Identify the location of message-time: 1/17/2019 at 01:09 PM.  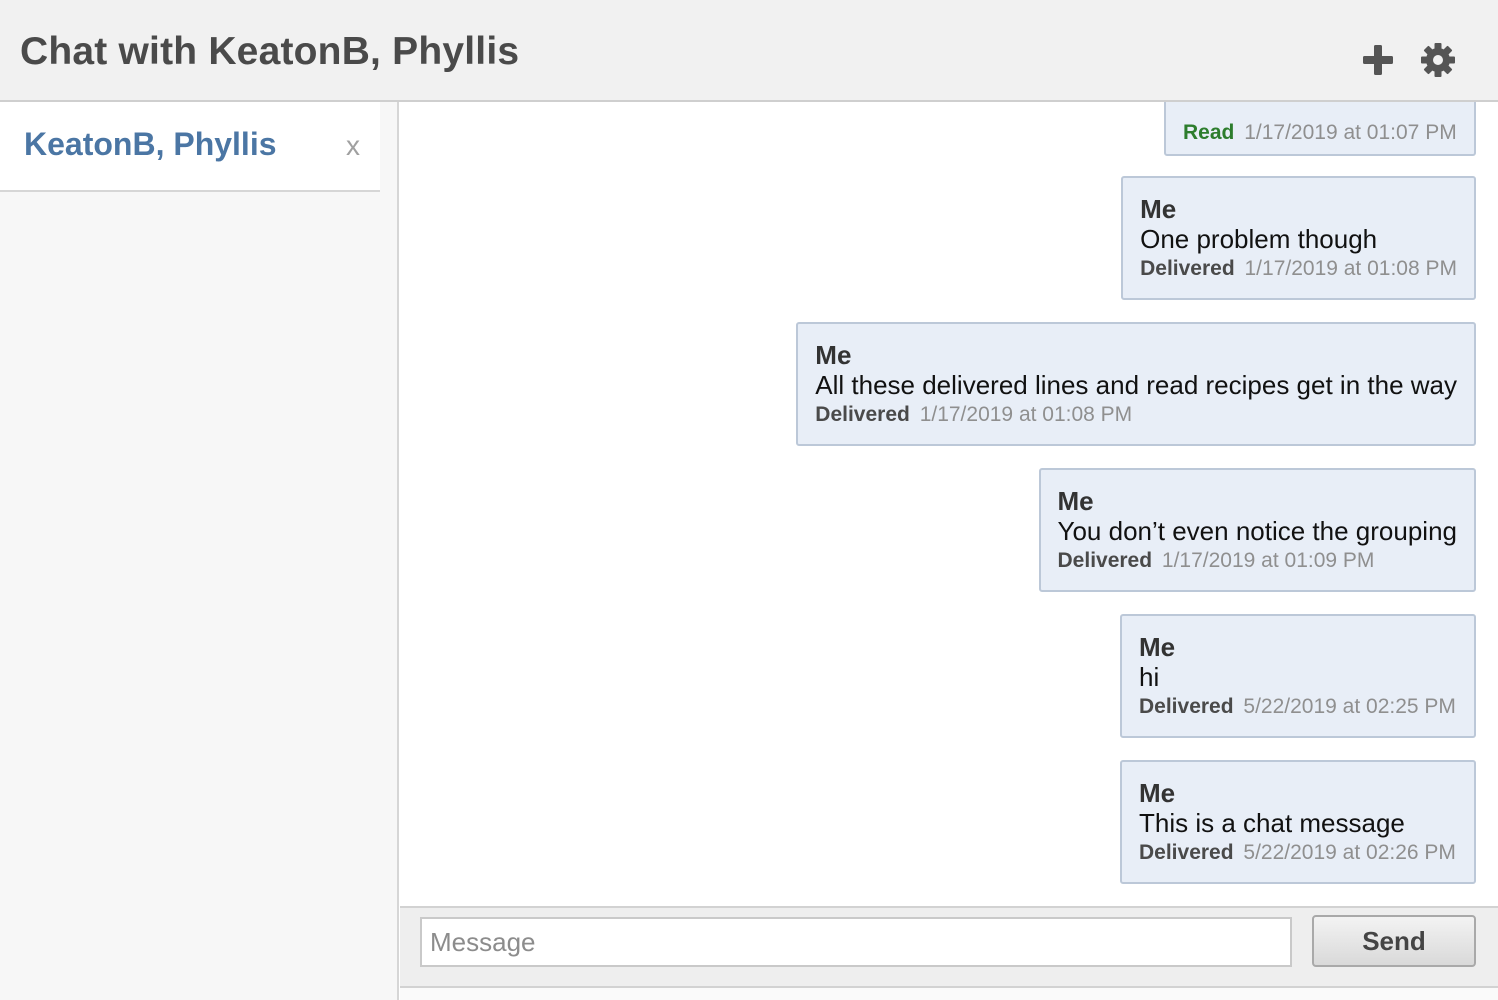
(1268, 560).